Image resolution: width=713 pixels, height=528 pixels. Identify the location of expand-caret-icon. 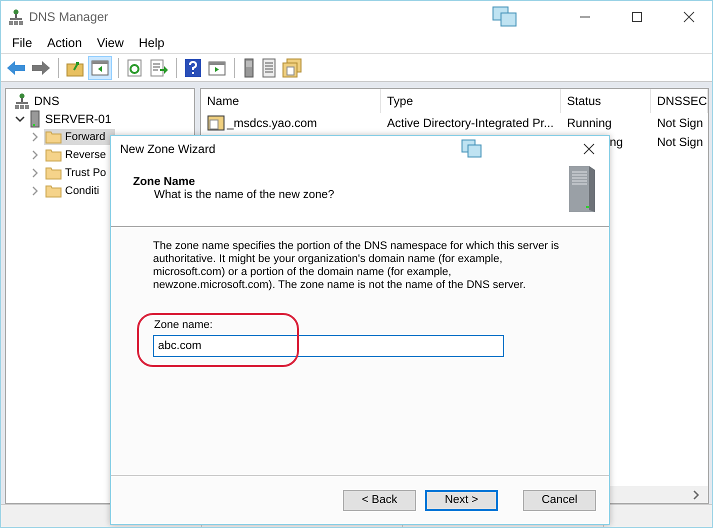
(20, 119).